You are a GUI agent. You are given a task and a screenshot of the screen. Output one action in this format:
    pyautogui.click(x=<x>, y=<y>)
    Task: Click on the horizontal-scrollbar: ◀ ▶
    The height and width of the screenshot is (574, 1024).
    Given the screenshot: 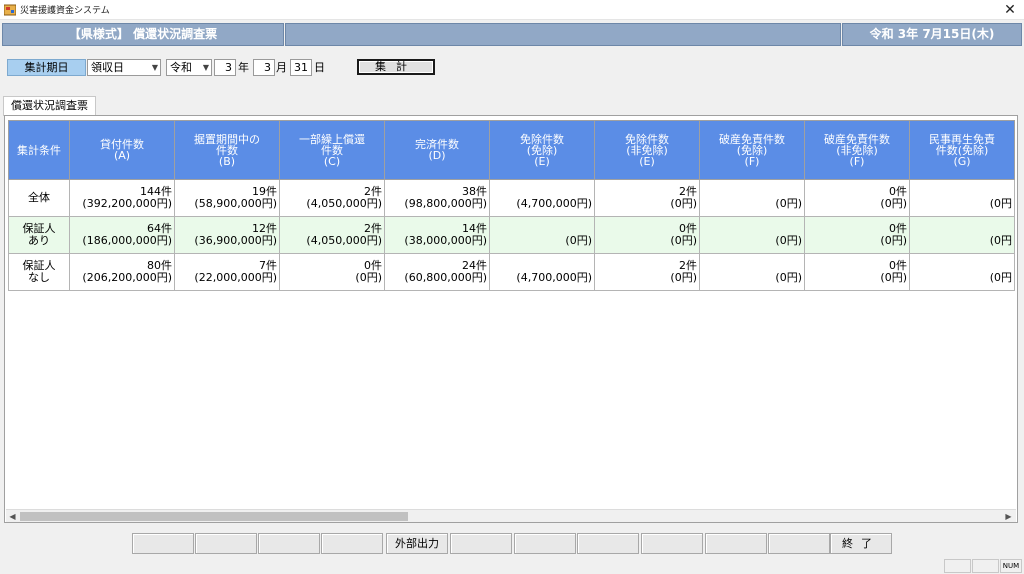 What is the action you would take?
    pyautogui.click(x=511, y=515)
    